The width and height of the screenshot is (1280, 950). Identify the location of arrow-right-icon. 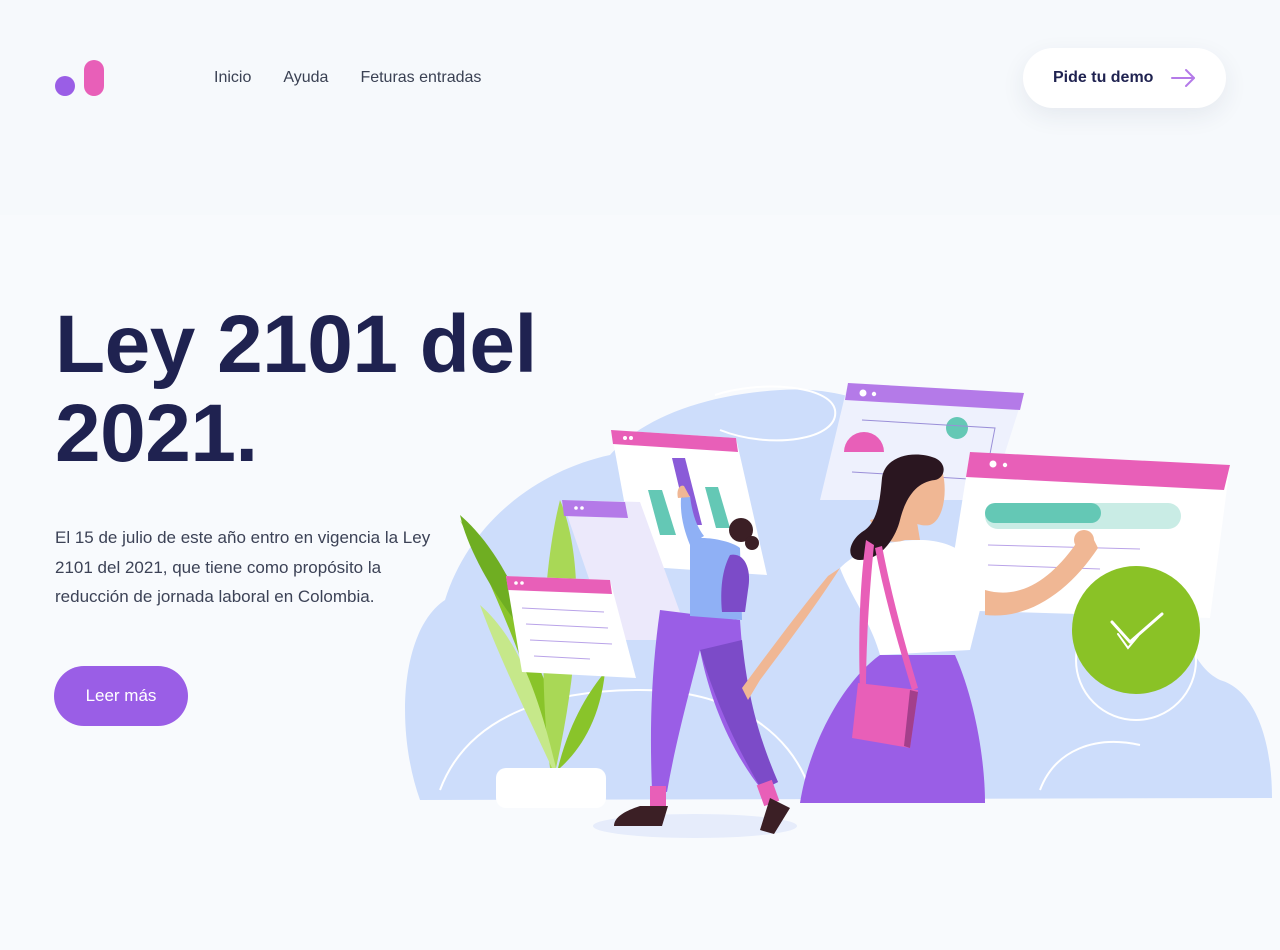
(1183, 78).